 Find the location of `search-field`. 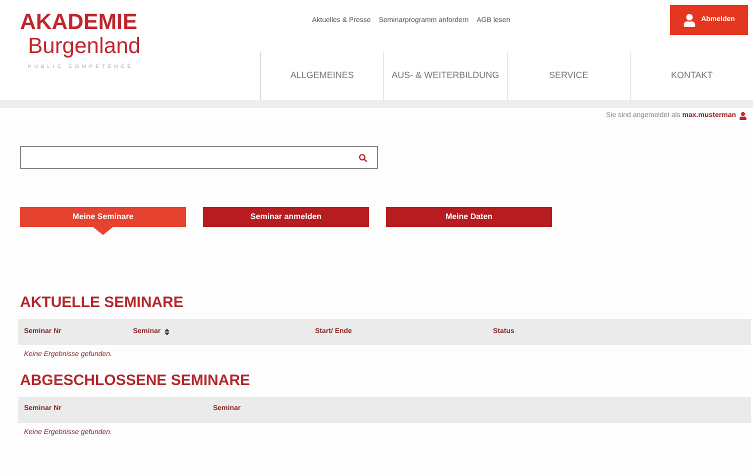

search-field is located at coordinates (199, 157).